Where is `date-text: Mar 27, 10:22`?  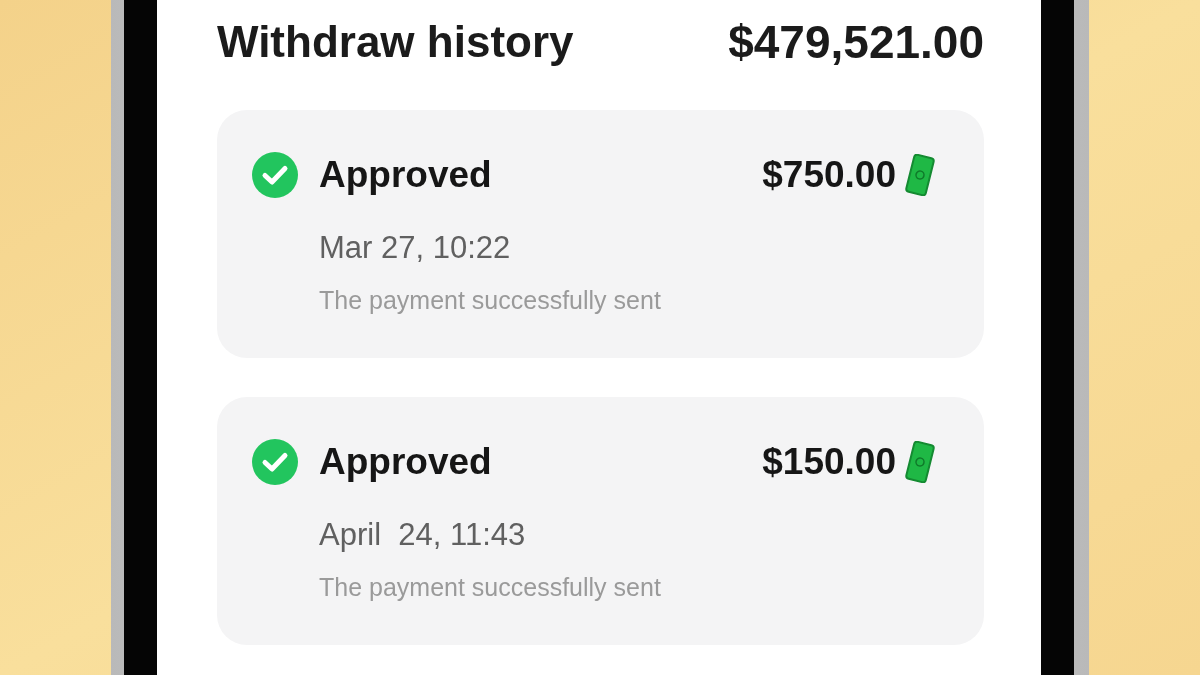
date-text: Mar 27, 10:22 is located at coordinates (415, 248).